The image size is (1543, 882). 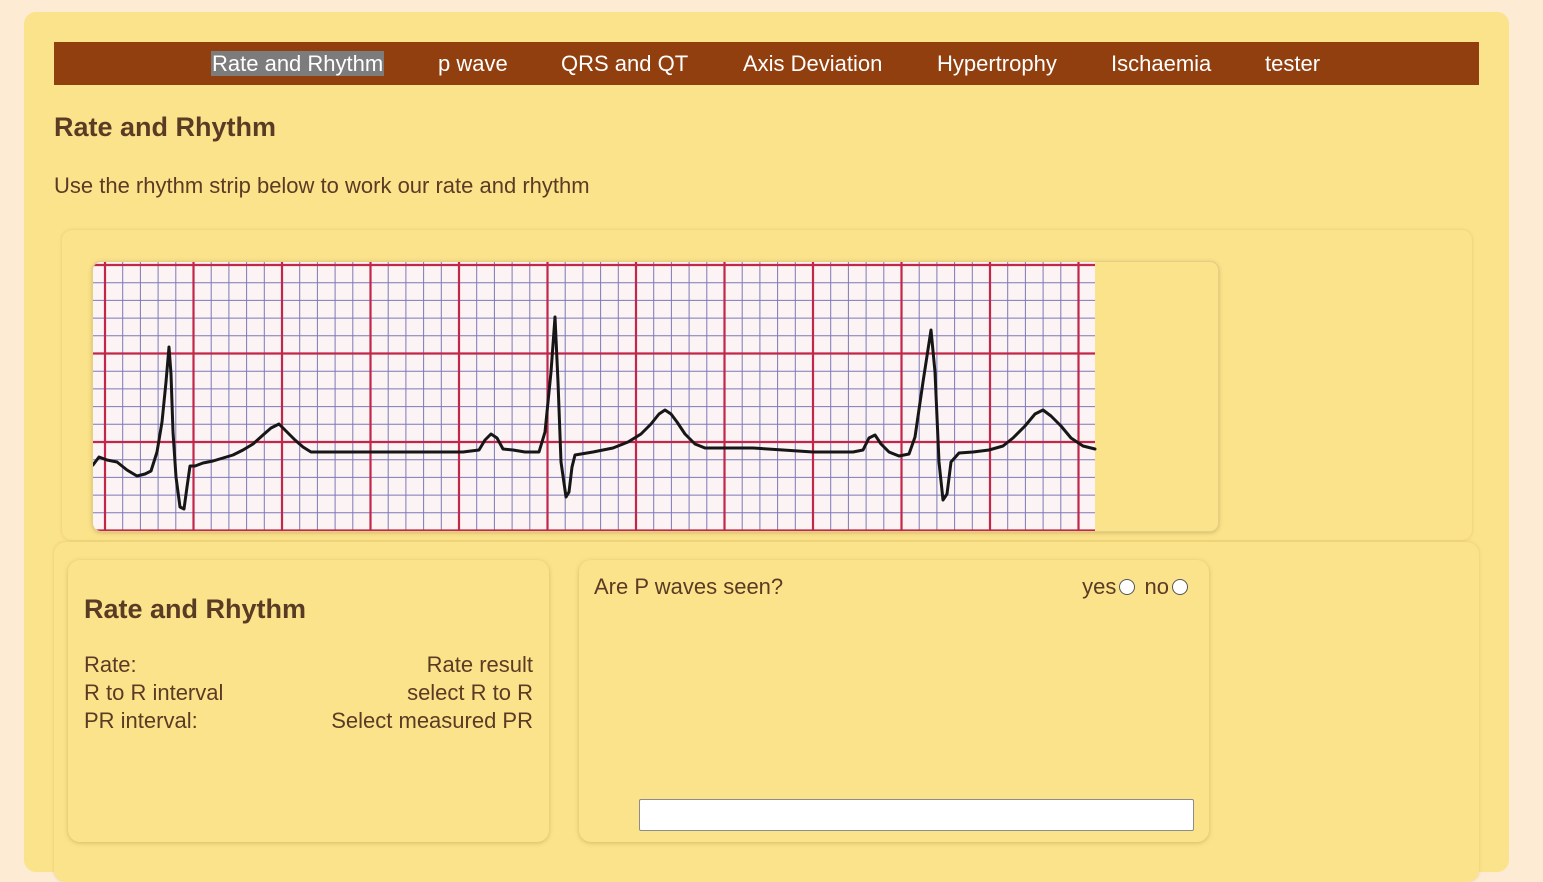 What do you see at coordinates (195, 609) in the screenshot?
I see `summary-title: Rate and Rhythm` at bounding box center [195, 609].